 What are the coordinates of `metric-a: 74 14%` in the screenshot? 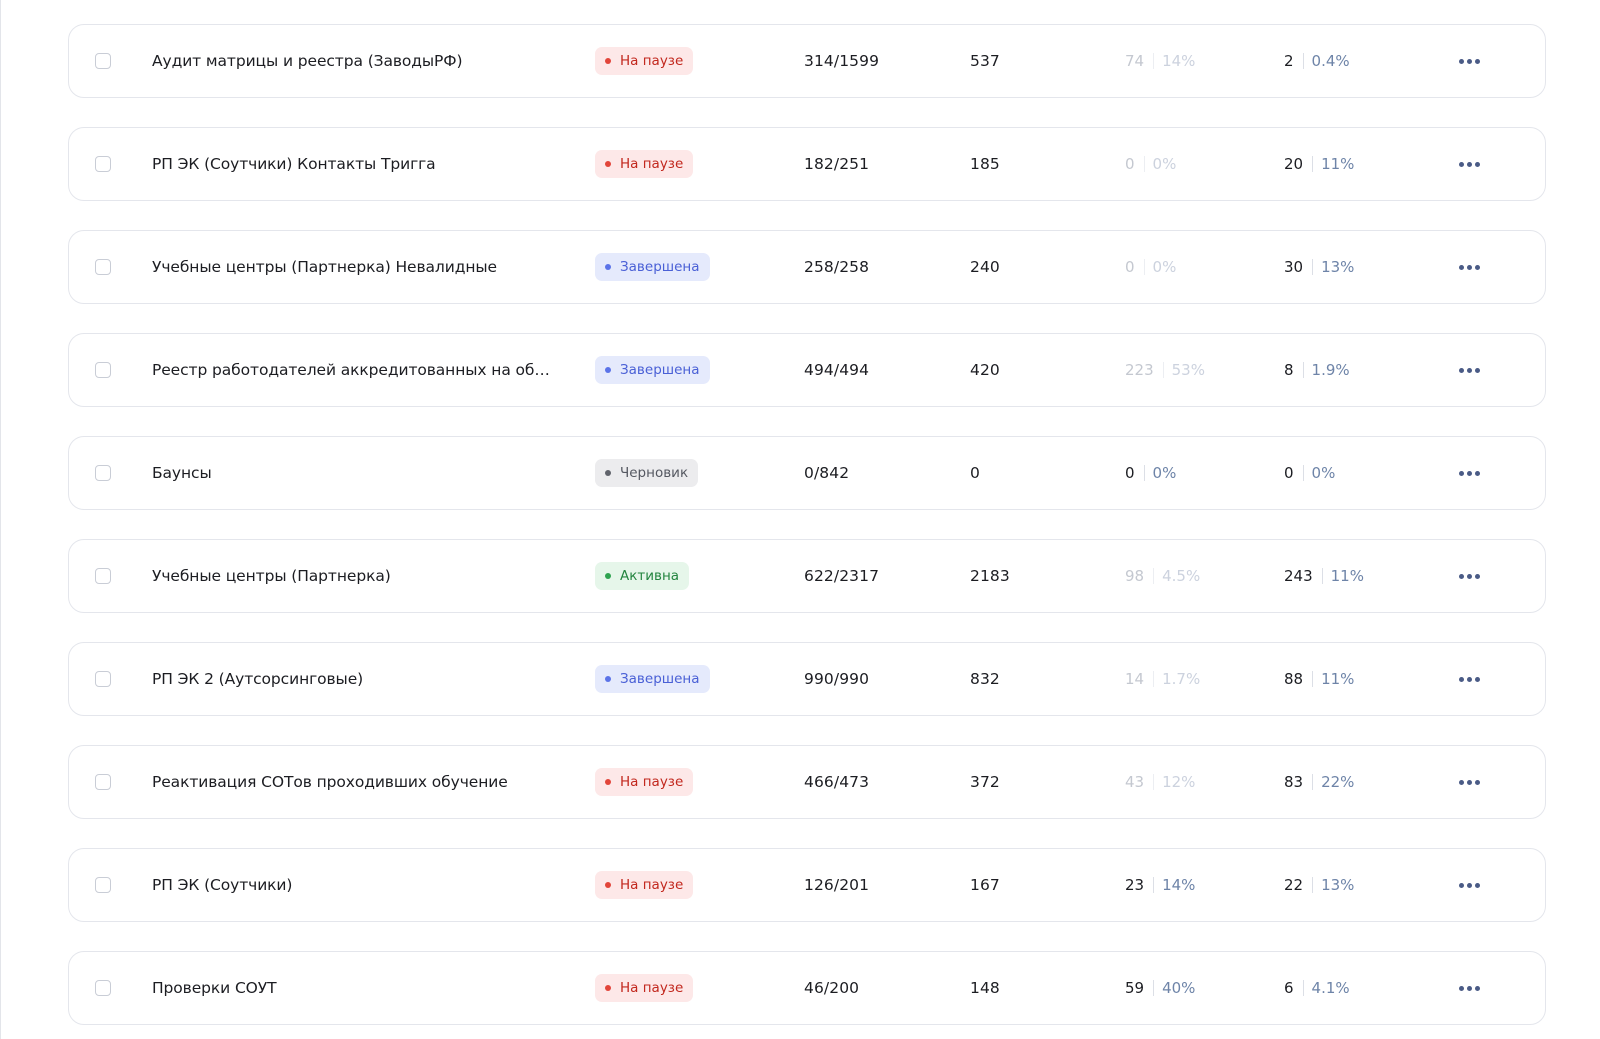 It's located at (1160, 61).